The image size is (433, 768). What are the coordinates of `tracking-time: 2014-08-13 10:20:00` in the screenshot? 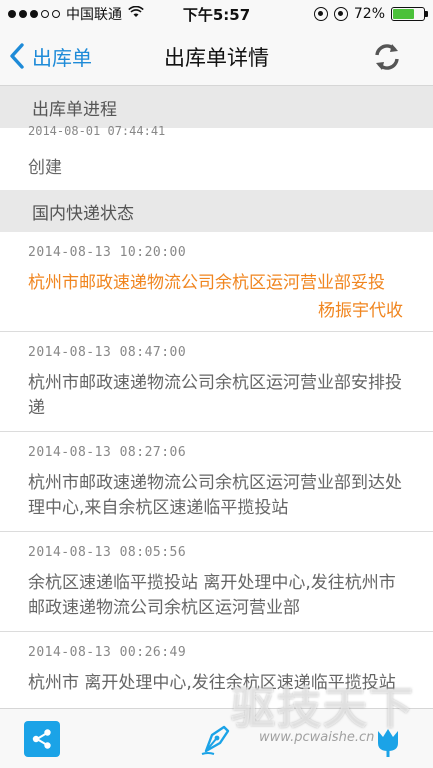 It's located at (107, 252).